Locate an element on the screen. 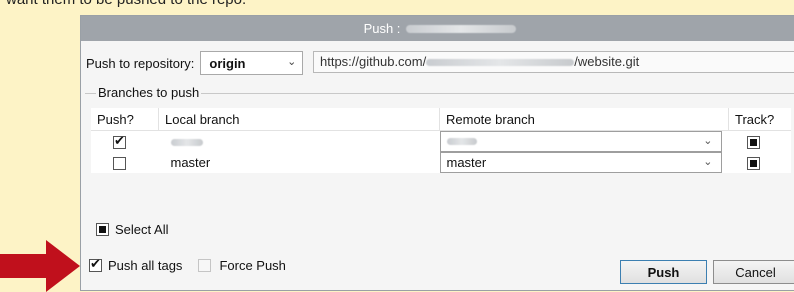  push-to-repository-label: Push to repository: is located at coordinates (140, 63).